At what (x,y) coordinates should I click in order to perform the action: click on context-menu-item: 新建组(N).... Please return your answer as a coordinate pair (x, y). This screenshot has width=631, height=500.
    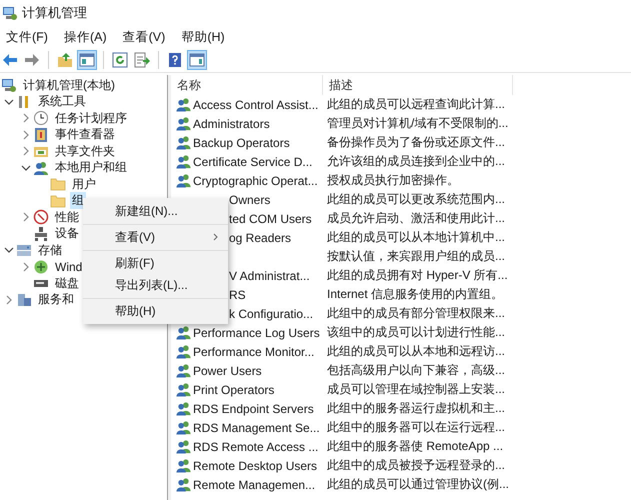
    Looking at the image, I should click on (155, 211).